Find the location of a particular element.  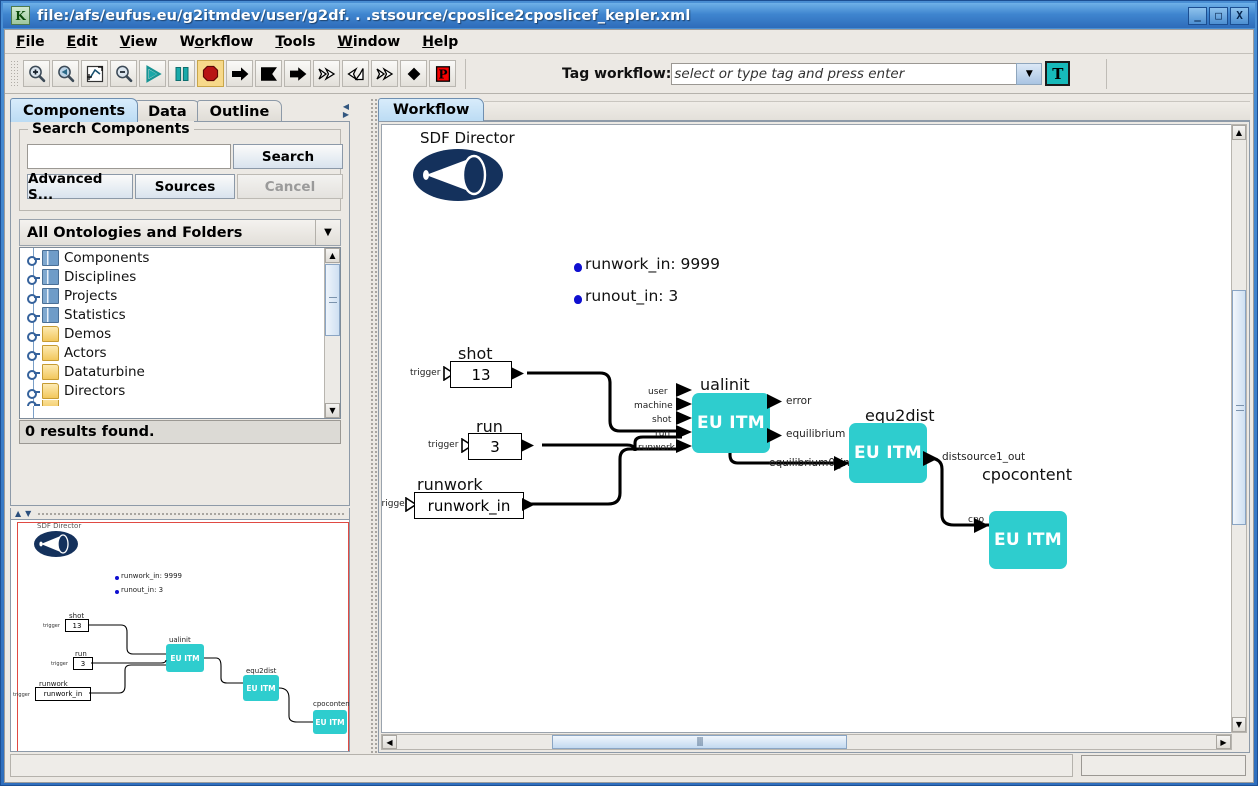

tree-item-statistics: Statistics is located at coordinates (180, 314).